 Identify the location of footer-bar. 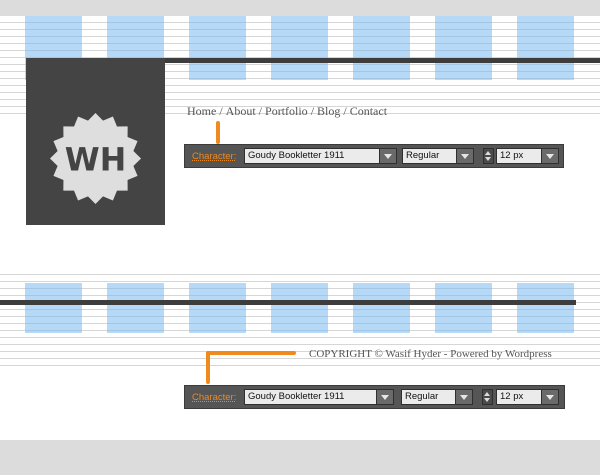
(288, 302).